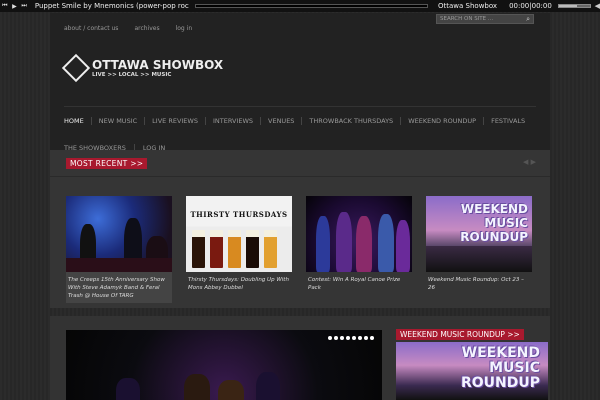 The width and height of the screenshot is (600, 400). Describe the element at coordinates (528, 19) in the screenshot. I see `search-icon: ⌕` at that location.